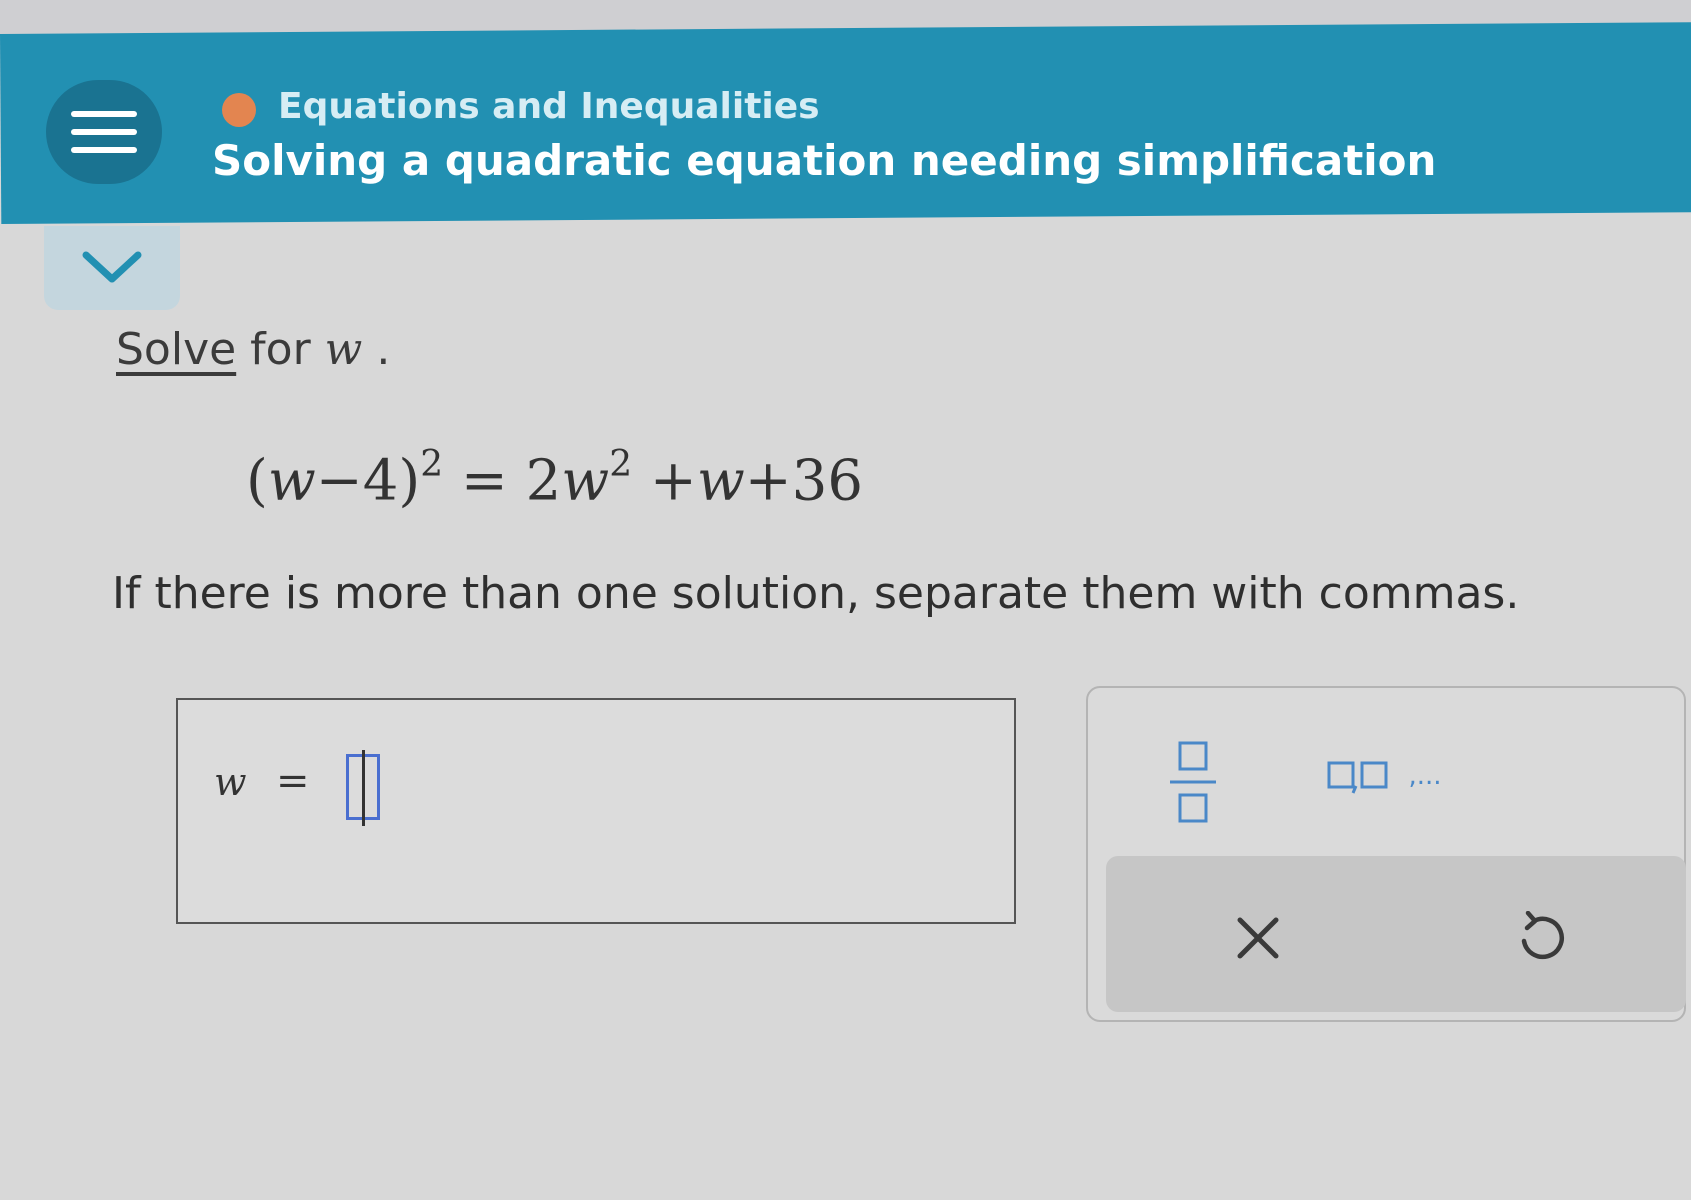  Describe the element at coordinates (376, 349) in the screenshot. I see `prompt-end: .` at that location.